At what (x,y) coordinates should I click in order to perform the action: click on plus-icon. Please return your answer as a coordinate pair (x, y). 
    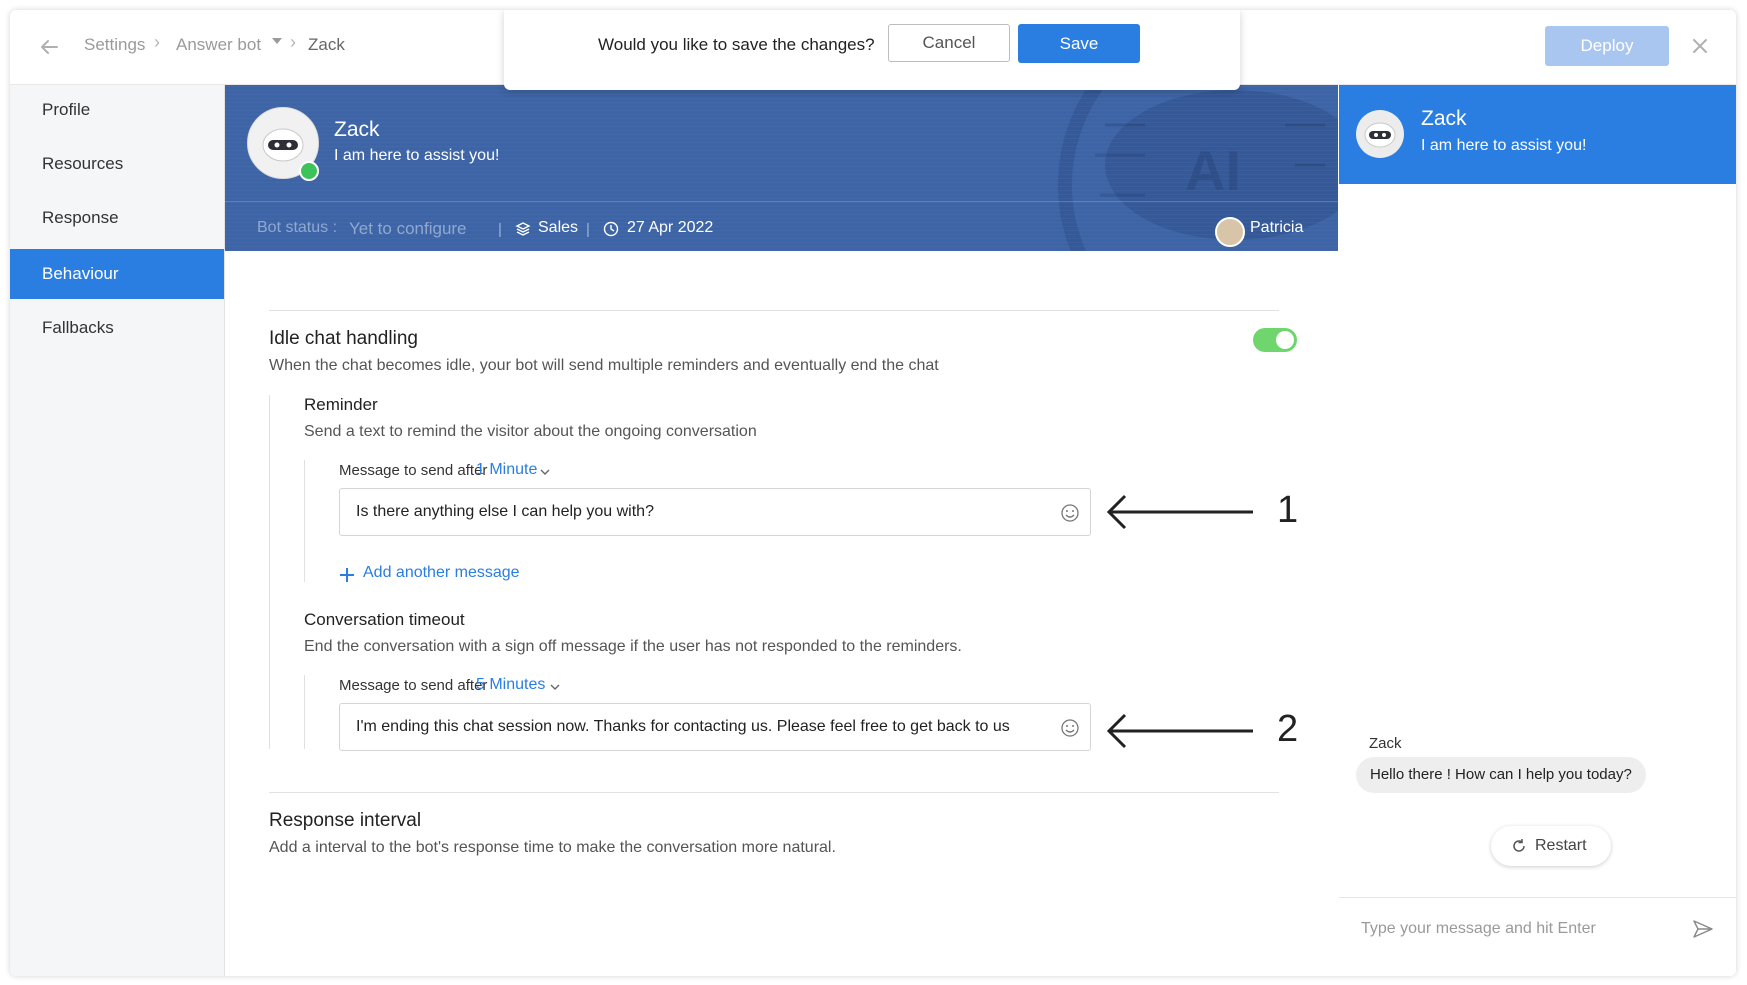
    Looking at the image, I should click on (347, 575).